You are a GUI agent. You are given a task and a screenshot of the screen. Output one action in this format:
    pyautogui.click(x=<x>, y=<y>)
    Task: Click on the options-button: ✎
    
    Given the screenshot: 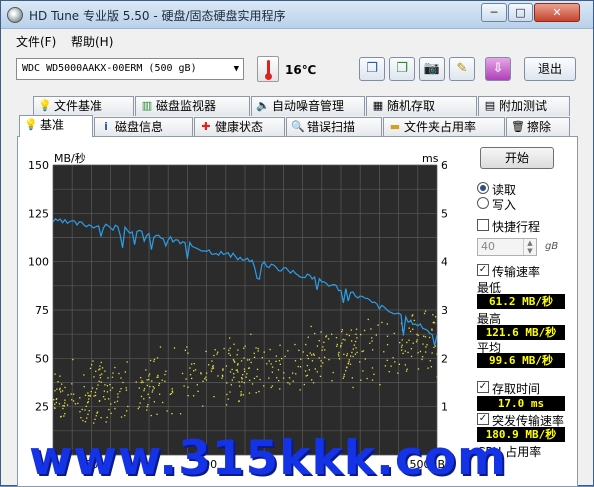 What is the action you would take?
    pyautogui.click(x=462, y=69)
    